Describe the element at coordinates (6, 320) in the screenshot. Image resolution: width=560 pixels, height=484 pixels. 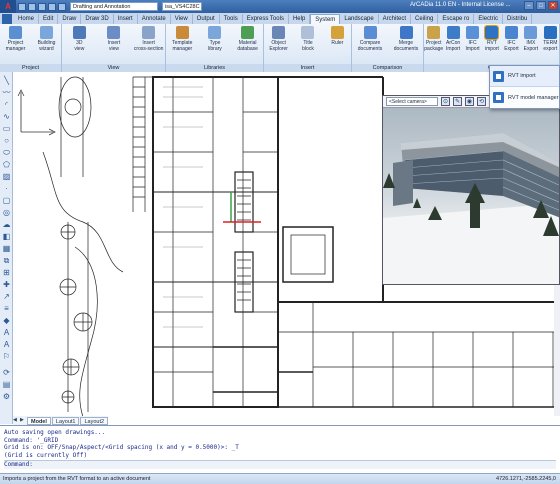
I see `solid-tool-icon: ◆` at that location.